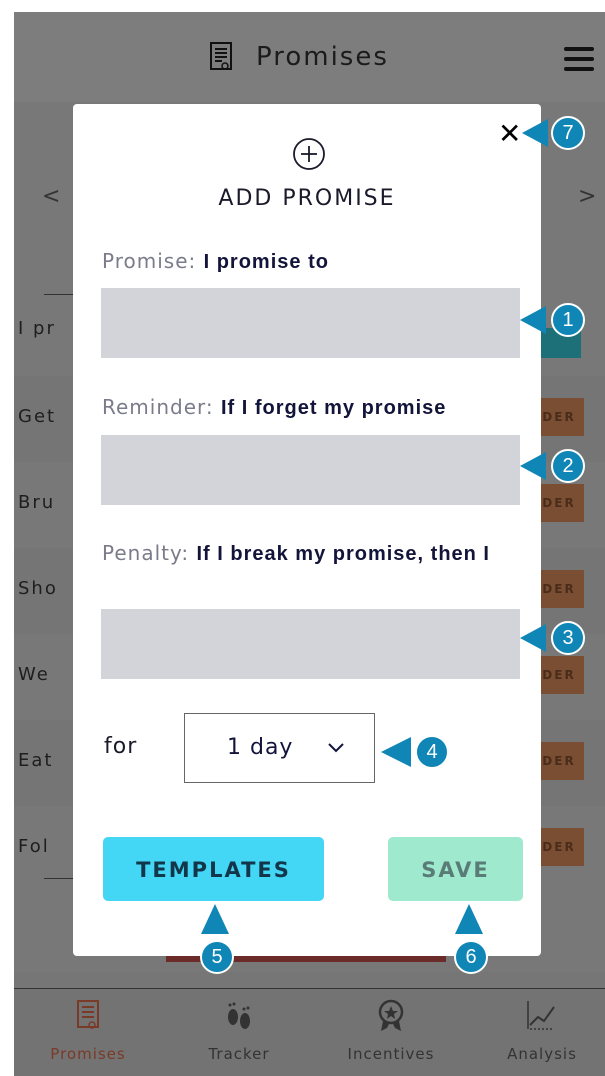 The image size is (605, 1076). I want to click on callout-number: 6, so click(471, 957).